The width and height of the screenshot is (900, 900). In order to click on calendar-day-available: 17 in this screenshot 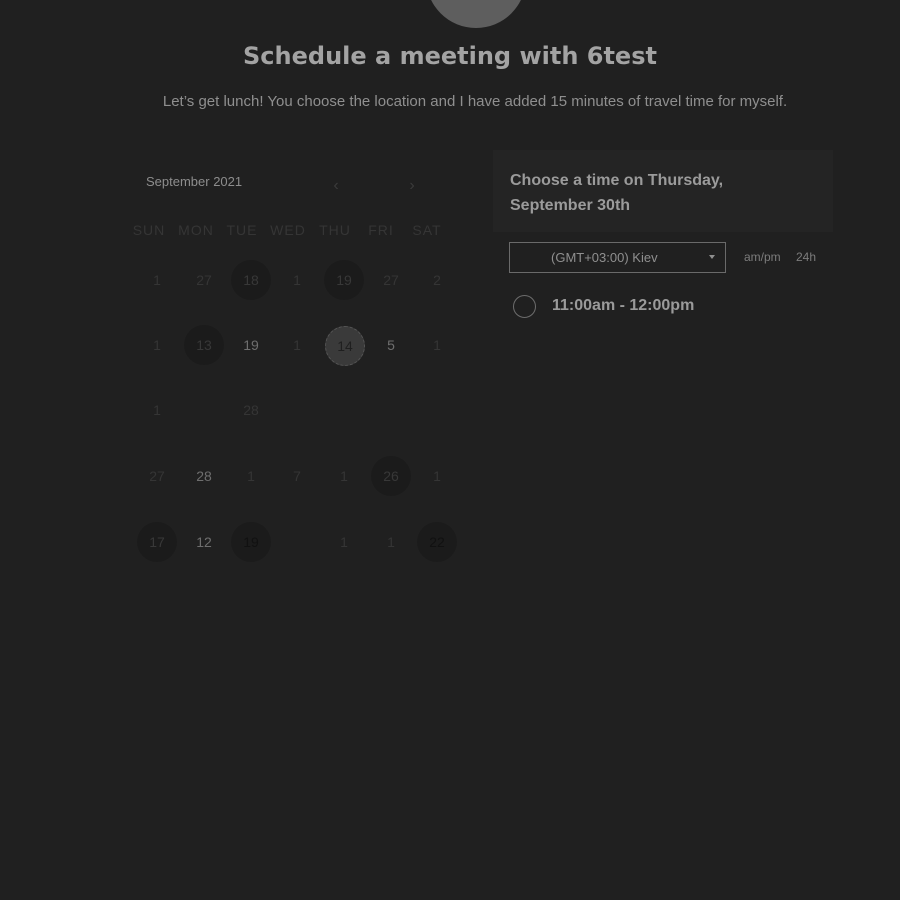, I will do `click(157, 542)`.